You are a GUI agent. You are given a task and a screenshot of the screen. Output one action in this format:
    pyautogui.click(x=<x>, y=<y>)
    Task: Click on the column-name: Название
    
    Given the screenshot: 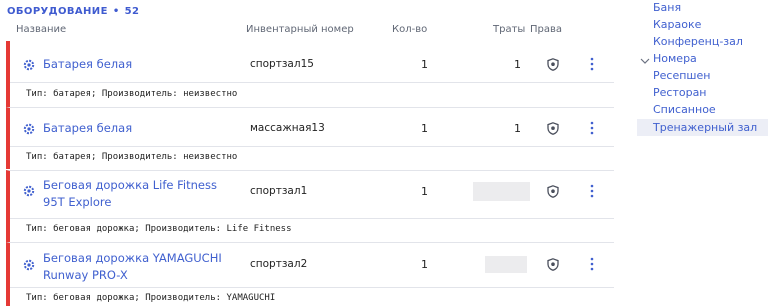 What is the action you would take?
    pyautogui.click(x=41, y=29)
    